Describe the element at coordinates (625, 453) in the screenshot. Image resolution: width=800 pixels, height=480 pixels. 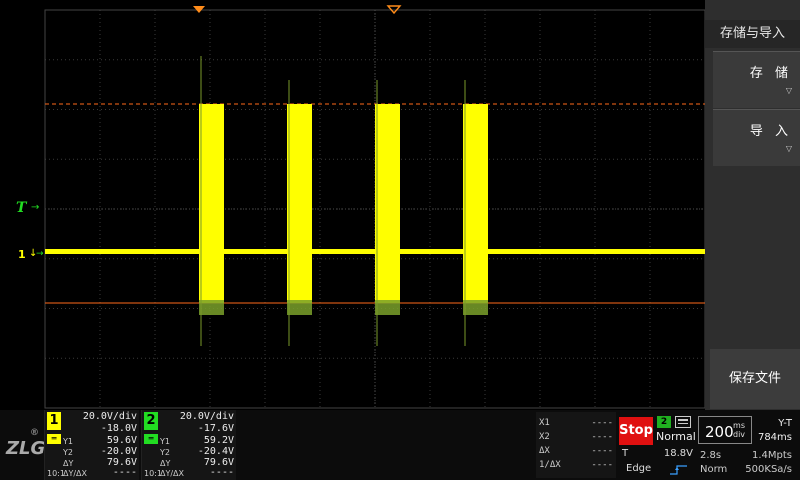
I see `trigger-level-label: T` at that location.